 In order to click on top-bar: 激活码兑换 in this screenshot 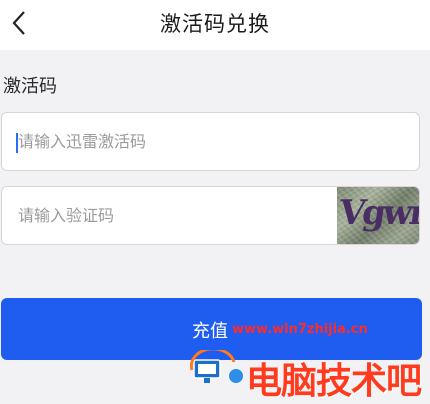, I will do `click(215, 25)`.